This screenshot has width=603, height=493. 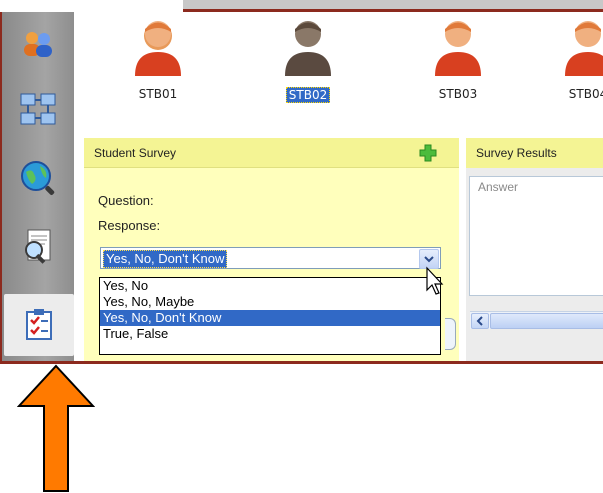 I want to click on scroll-left-button, so click(x=480, y=321).